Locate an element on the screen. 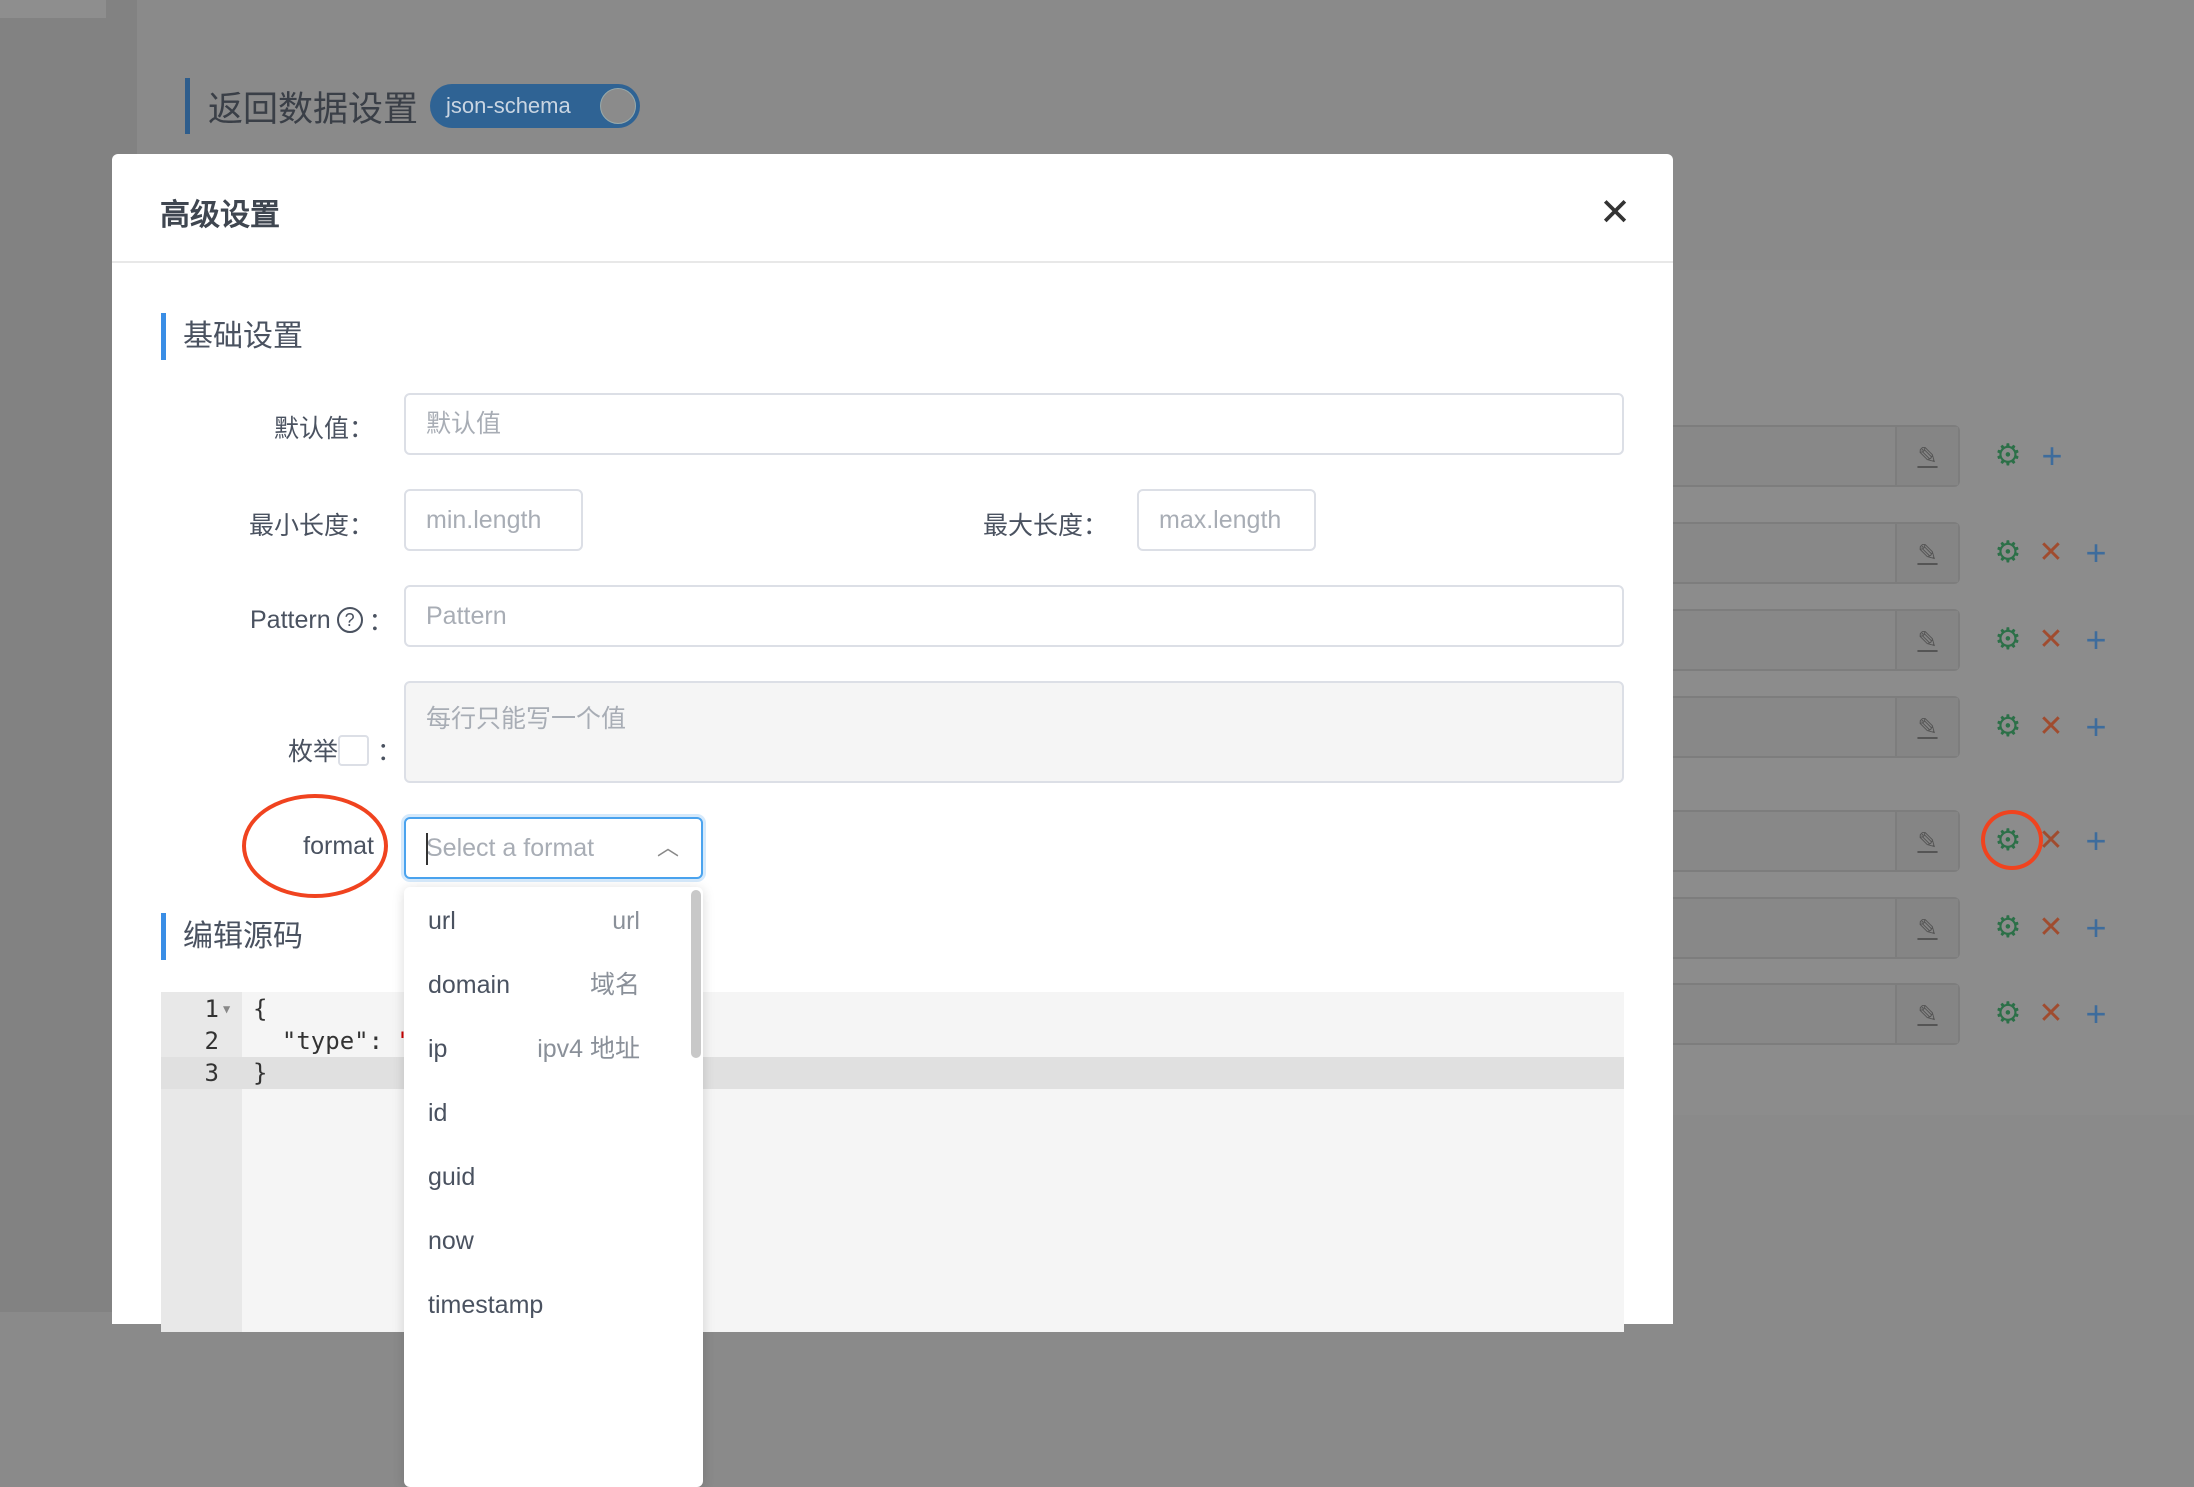 This screenshot has width=2194, height=1487. pattern-label: Pattern is located at coordinates (290, 619).